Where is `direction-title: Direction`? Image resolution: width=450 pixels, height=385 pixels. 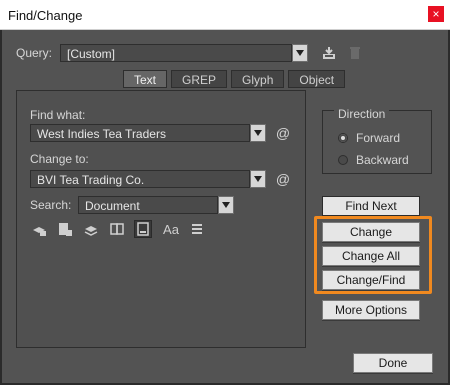 direction-title: Direction is located at coordinates (362, 114).